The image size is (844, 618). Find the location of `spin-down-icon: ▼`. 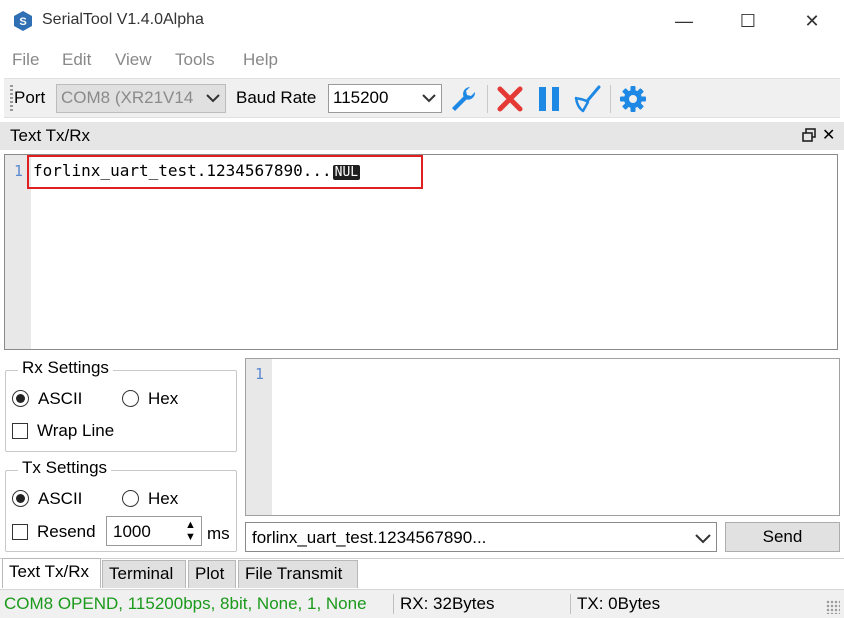

spin-down-icon: ▼ is located at coordinates (190, 537).